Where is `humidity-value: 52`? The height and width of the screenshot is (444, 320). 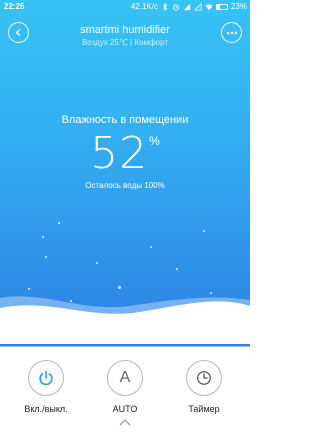 humidity-value: 52 is located at coordinates (119, 153).